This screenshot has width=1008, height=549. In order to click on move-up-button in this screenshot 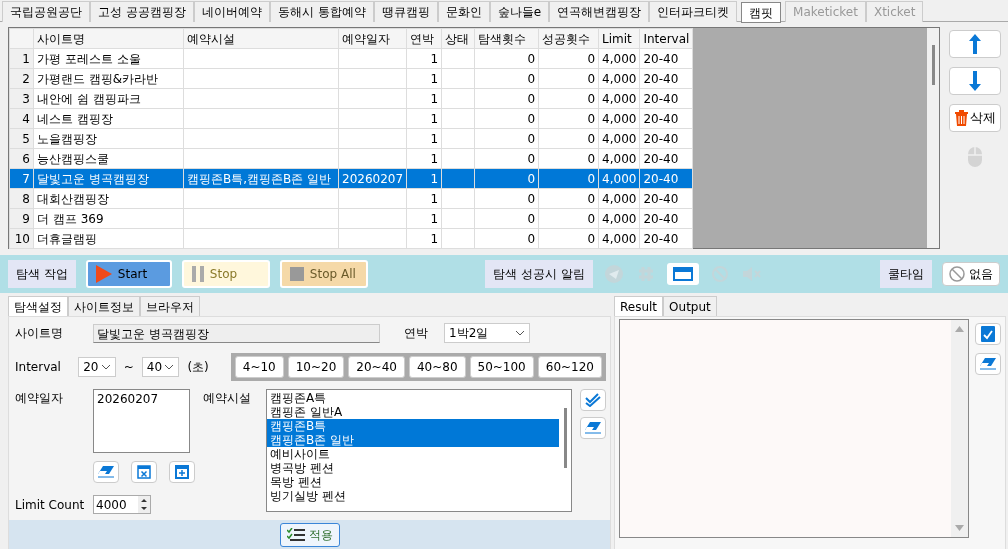, I will do `click(975, 44)`.